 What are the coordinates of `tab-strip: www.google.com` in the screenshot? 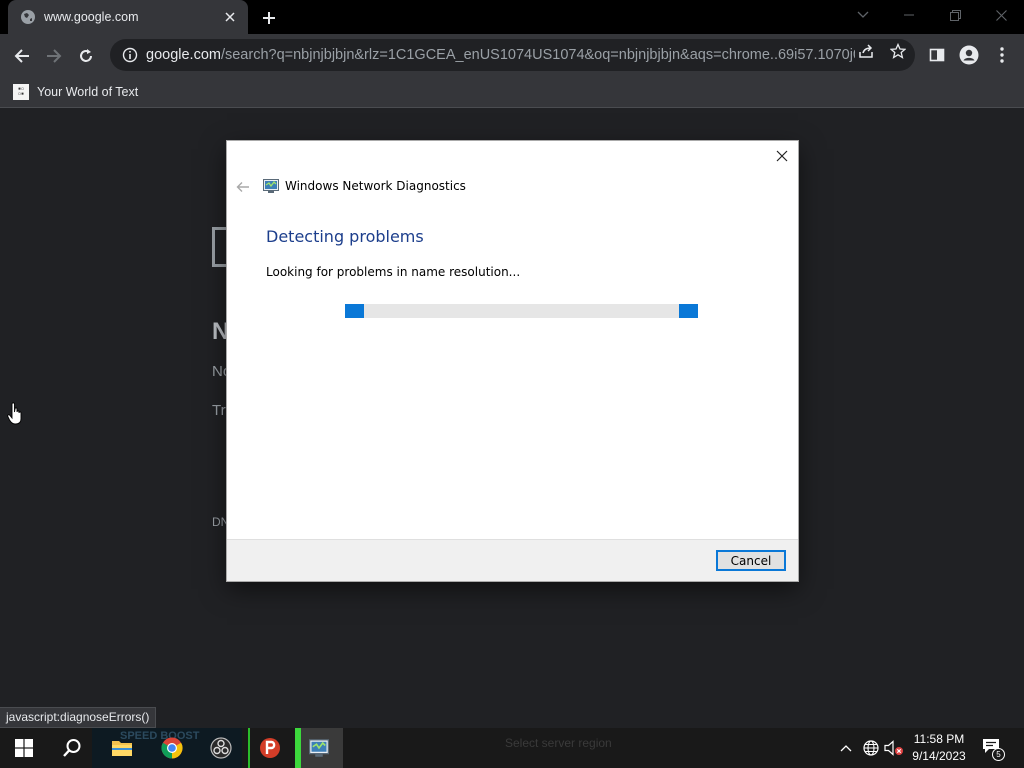 It's located at (512, 17).